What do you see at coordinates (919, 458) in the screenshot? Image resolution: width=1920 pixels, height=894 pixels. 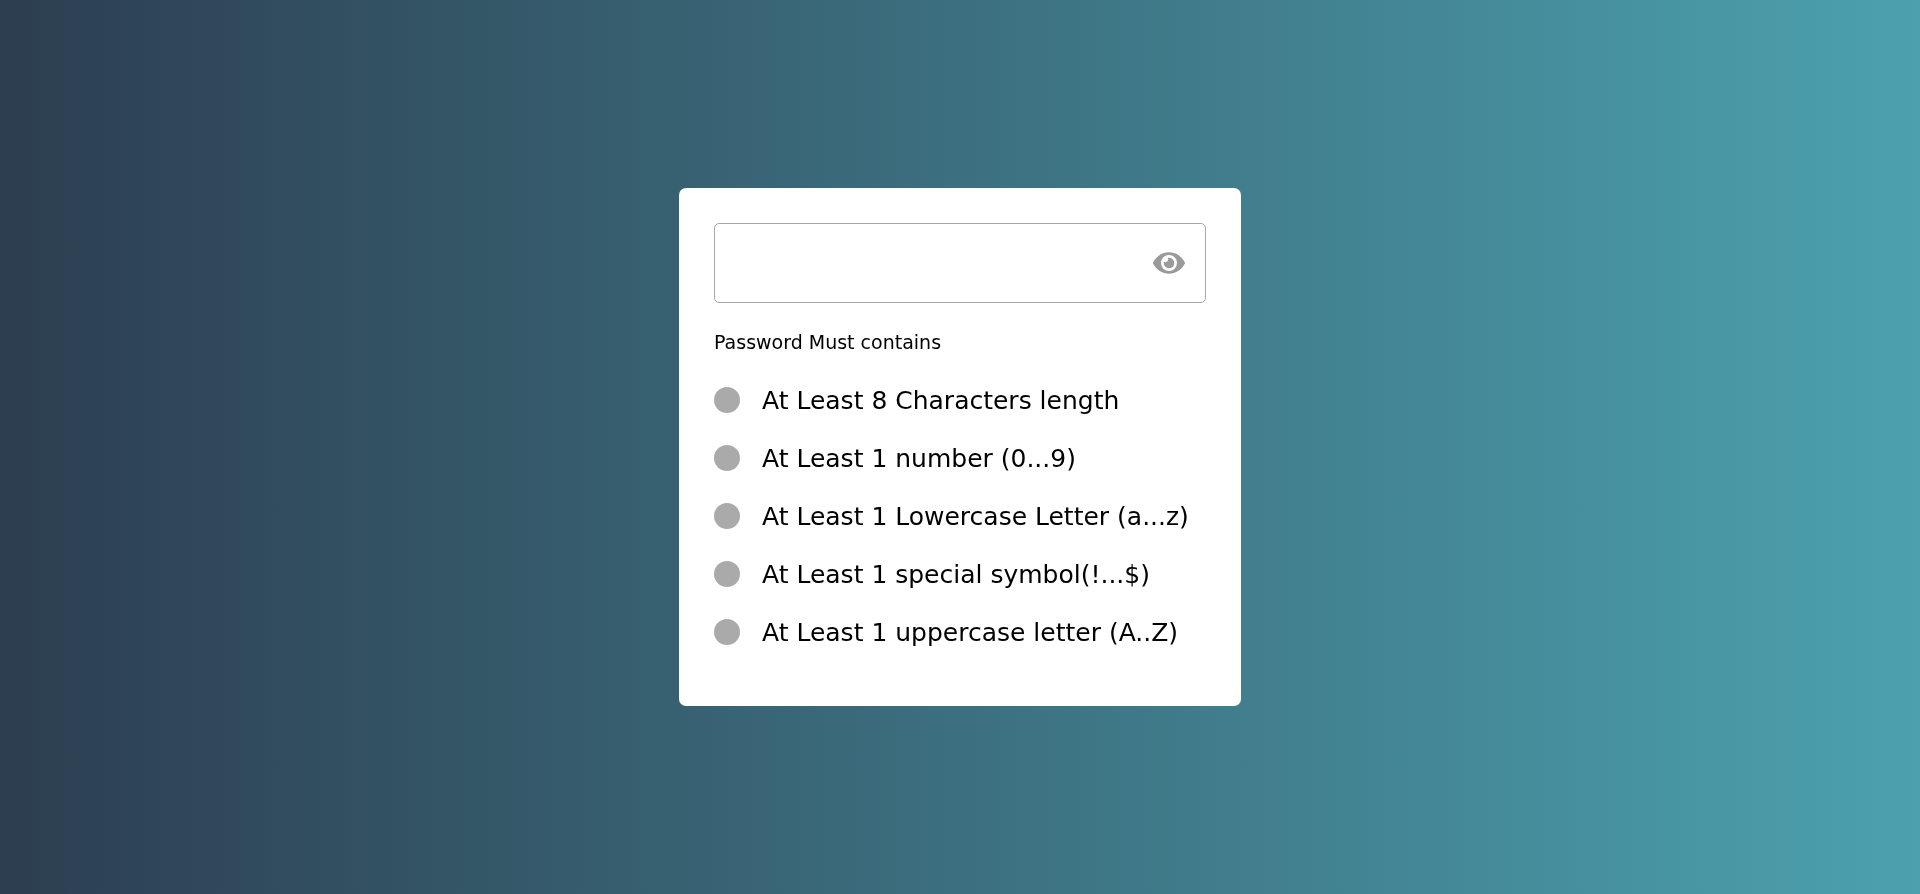 I see `requirement-text: At Least 1 number (0...9)` at bounding box center [919, 458].